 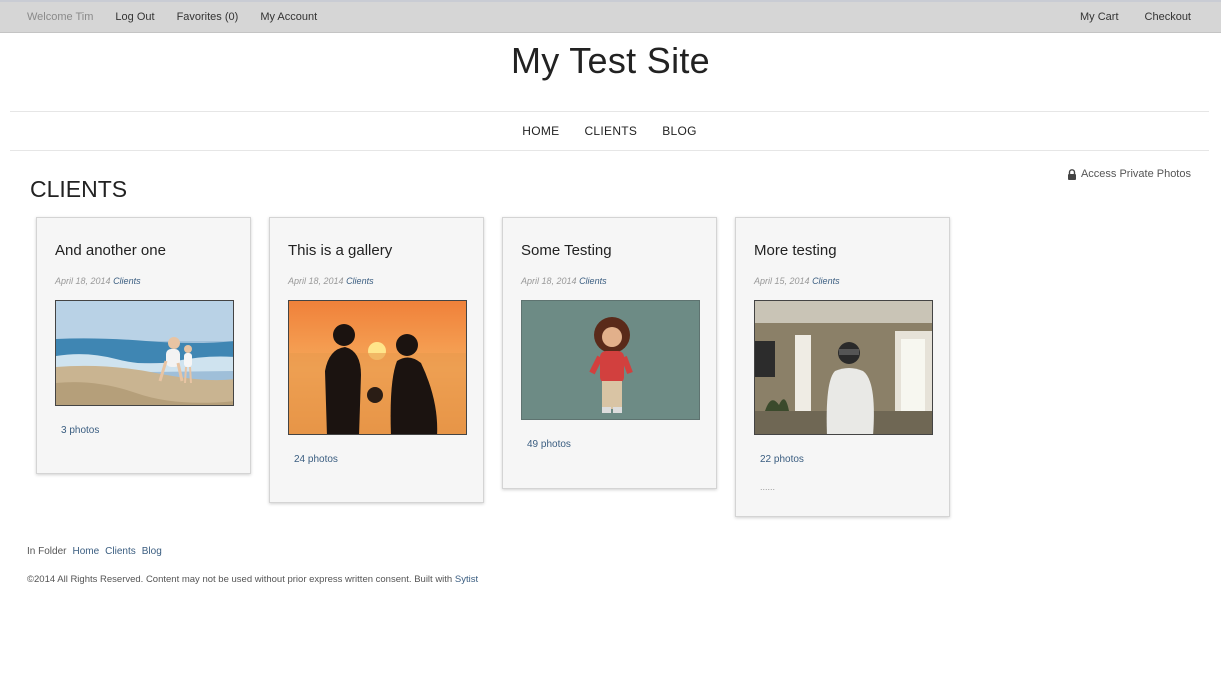 What do you see at coordinates (566, 250) in the screenshot?
I see `gallery-title: Some Testing` at bounding box center [566, 250].